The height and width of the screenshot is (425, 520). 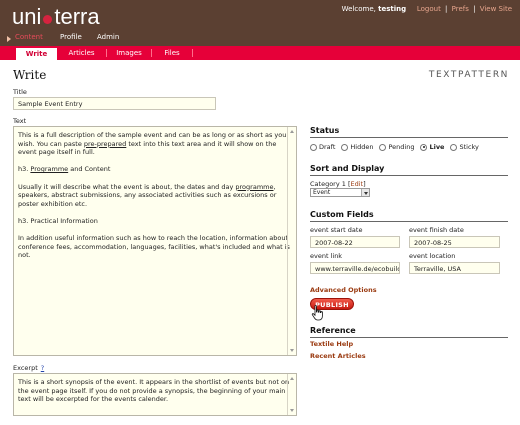 I want to click on logo-dot, so click(x=48, y=19).